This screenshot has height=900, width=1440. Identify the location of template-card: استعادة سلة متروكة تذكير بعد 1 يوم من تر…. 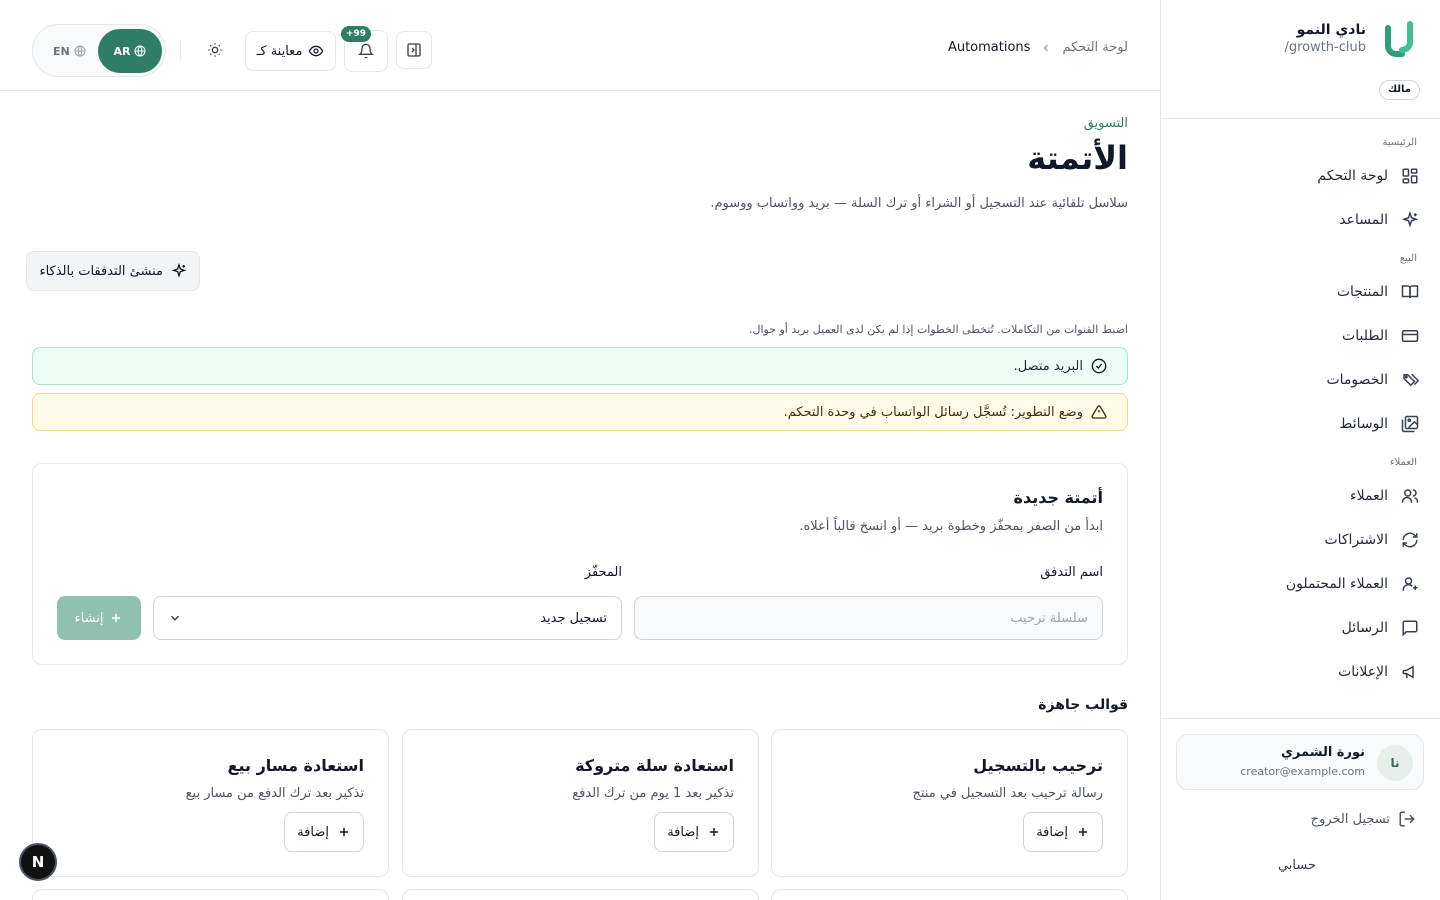
(580, 803).